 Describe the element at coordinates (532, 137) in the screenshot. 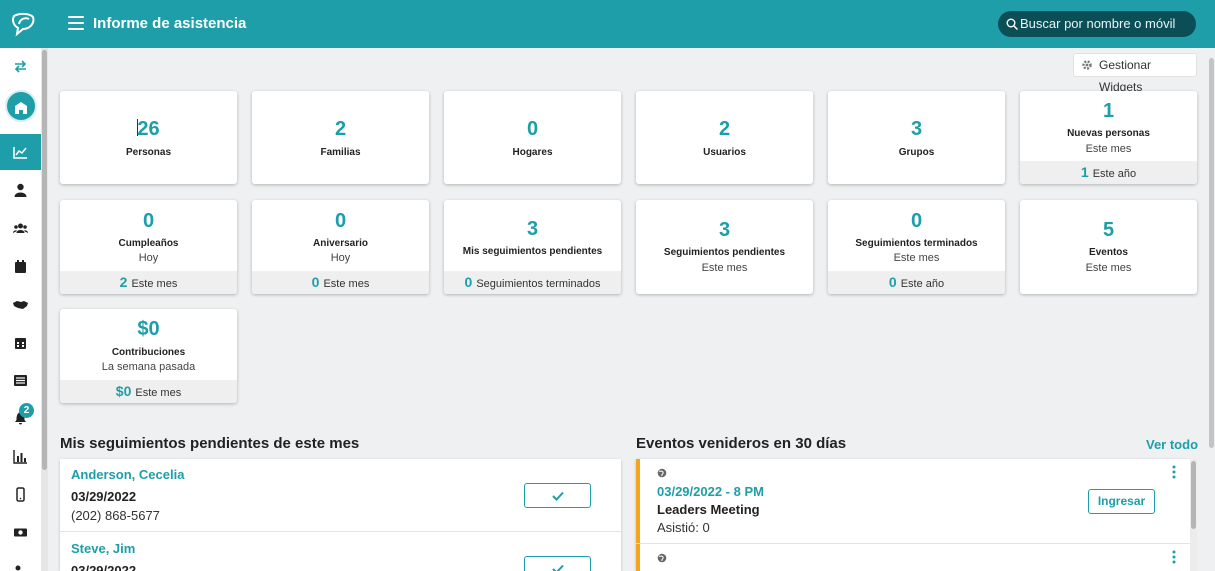

I see `stat-card-hogares: 0 Hogares` at that location.